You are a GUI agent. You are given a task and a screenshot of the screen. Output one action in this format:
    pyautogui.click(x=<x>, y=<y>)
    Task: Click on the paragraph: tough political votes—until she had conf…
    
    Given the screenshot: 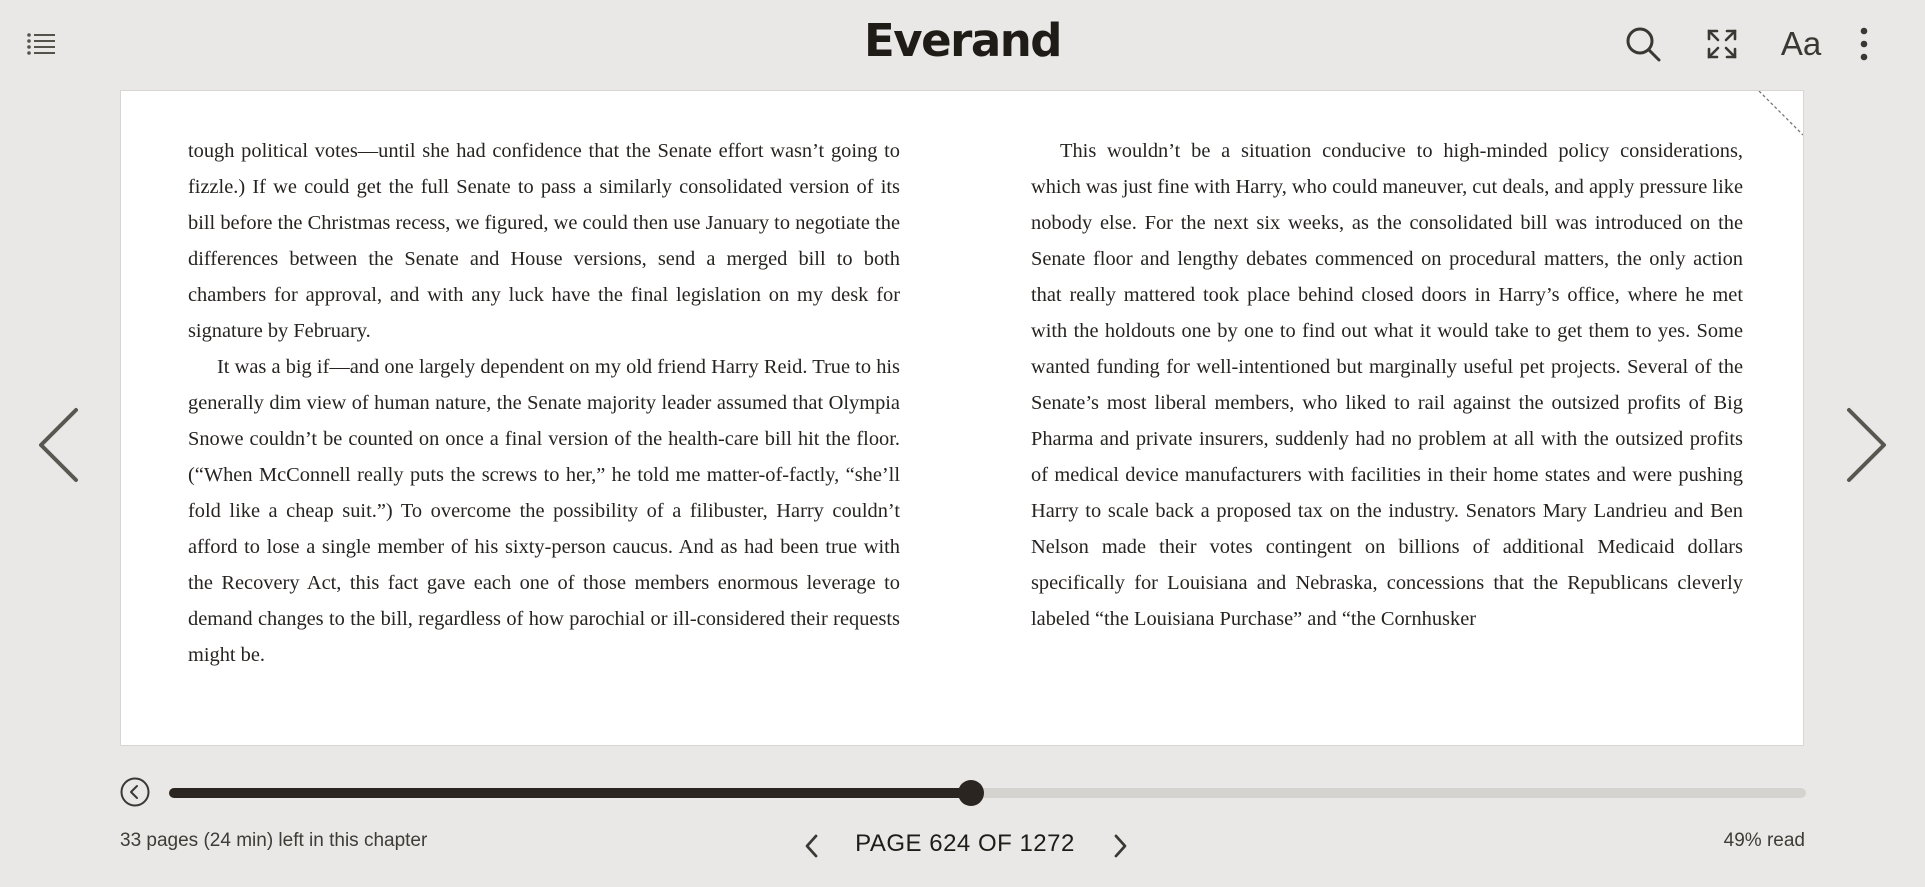 What is the action you would take?
    pyautogui.click(x=544, y=241)
    